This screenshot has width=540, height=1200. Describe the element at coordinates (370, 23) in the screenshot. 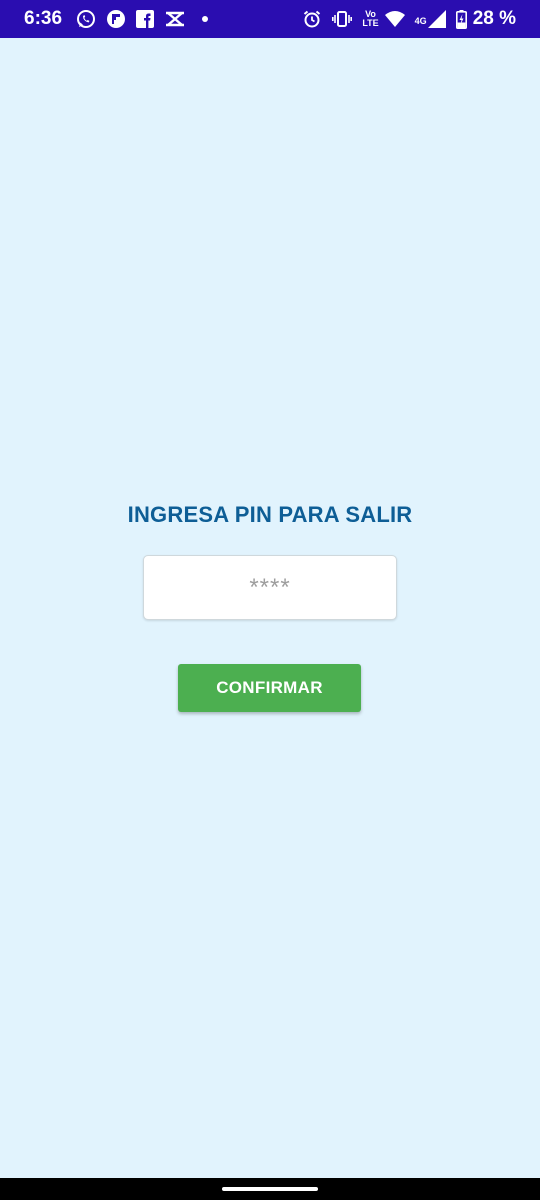

I see `volte-bottom-label: LTE` at that location.